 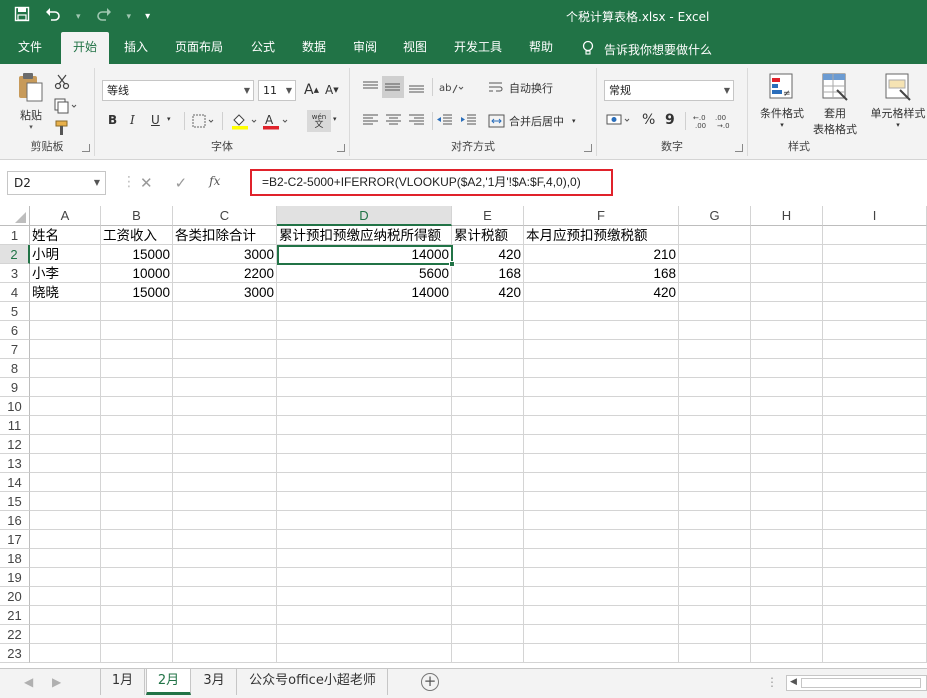 I want to click on cell-e7, so click(x=488, y=349).